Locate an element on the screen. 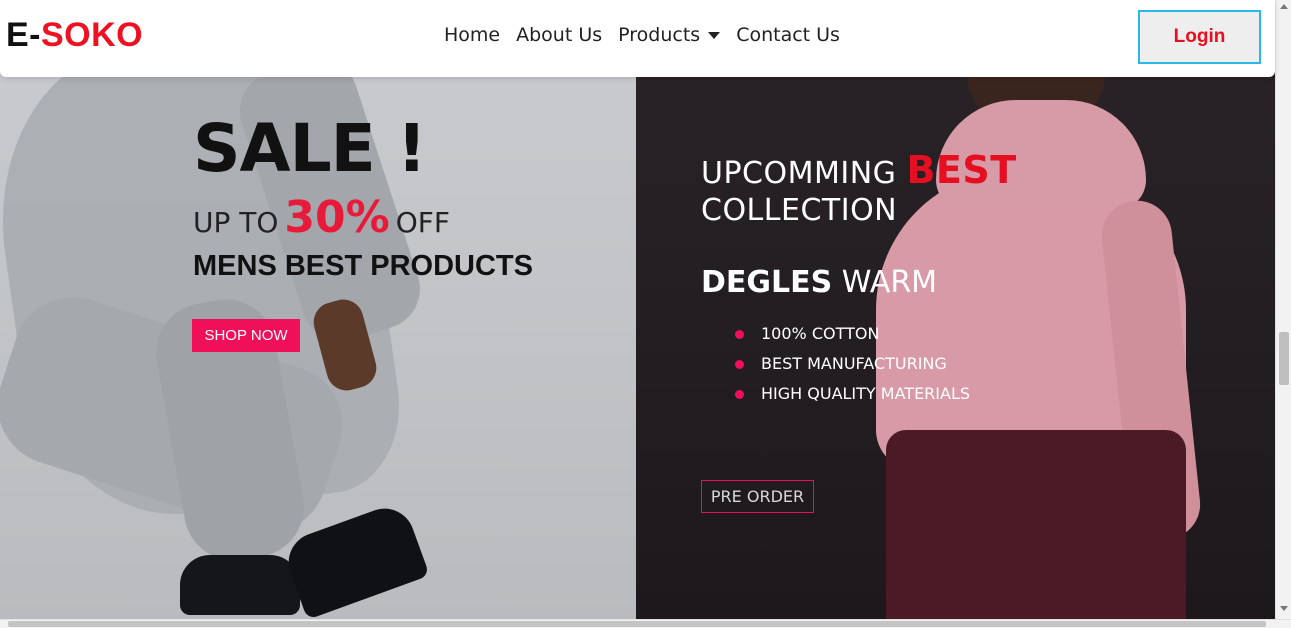 The image size is (1291, 628). collection-title-line2: COLLECTION is located at coordinates (799, 210).